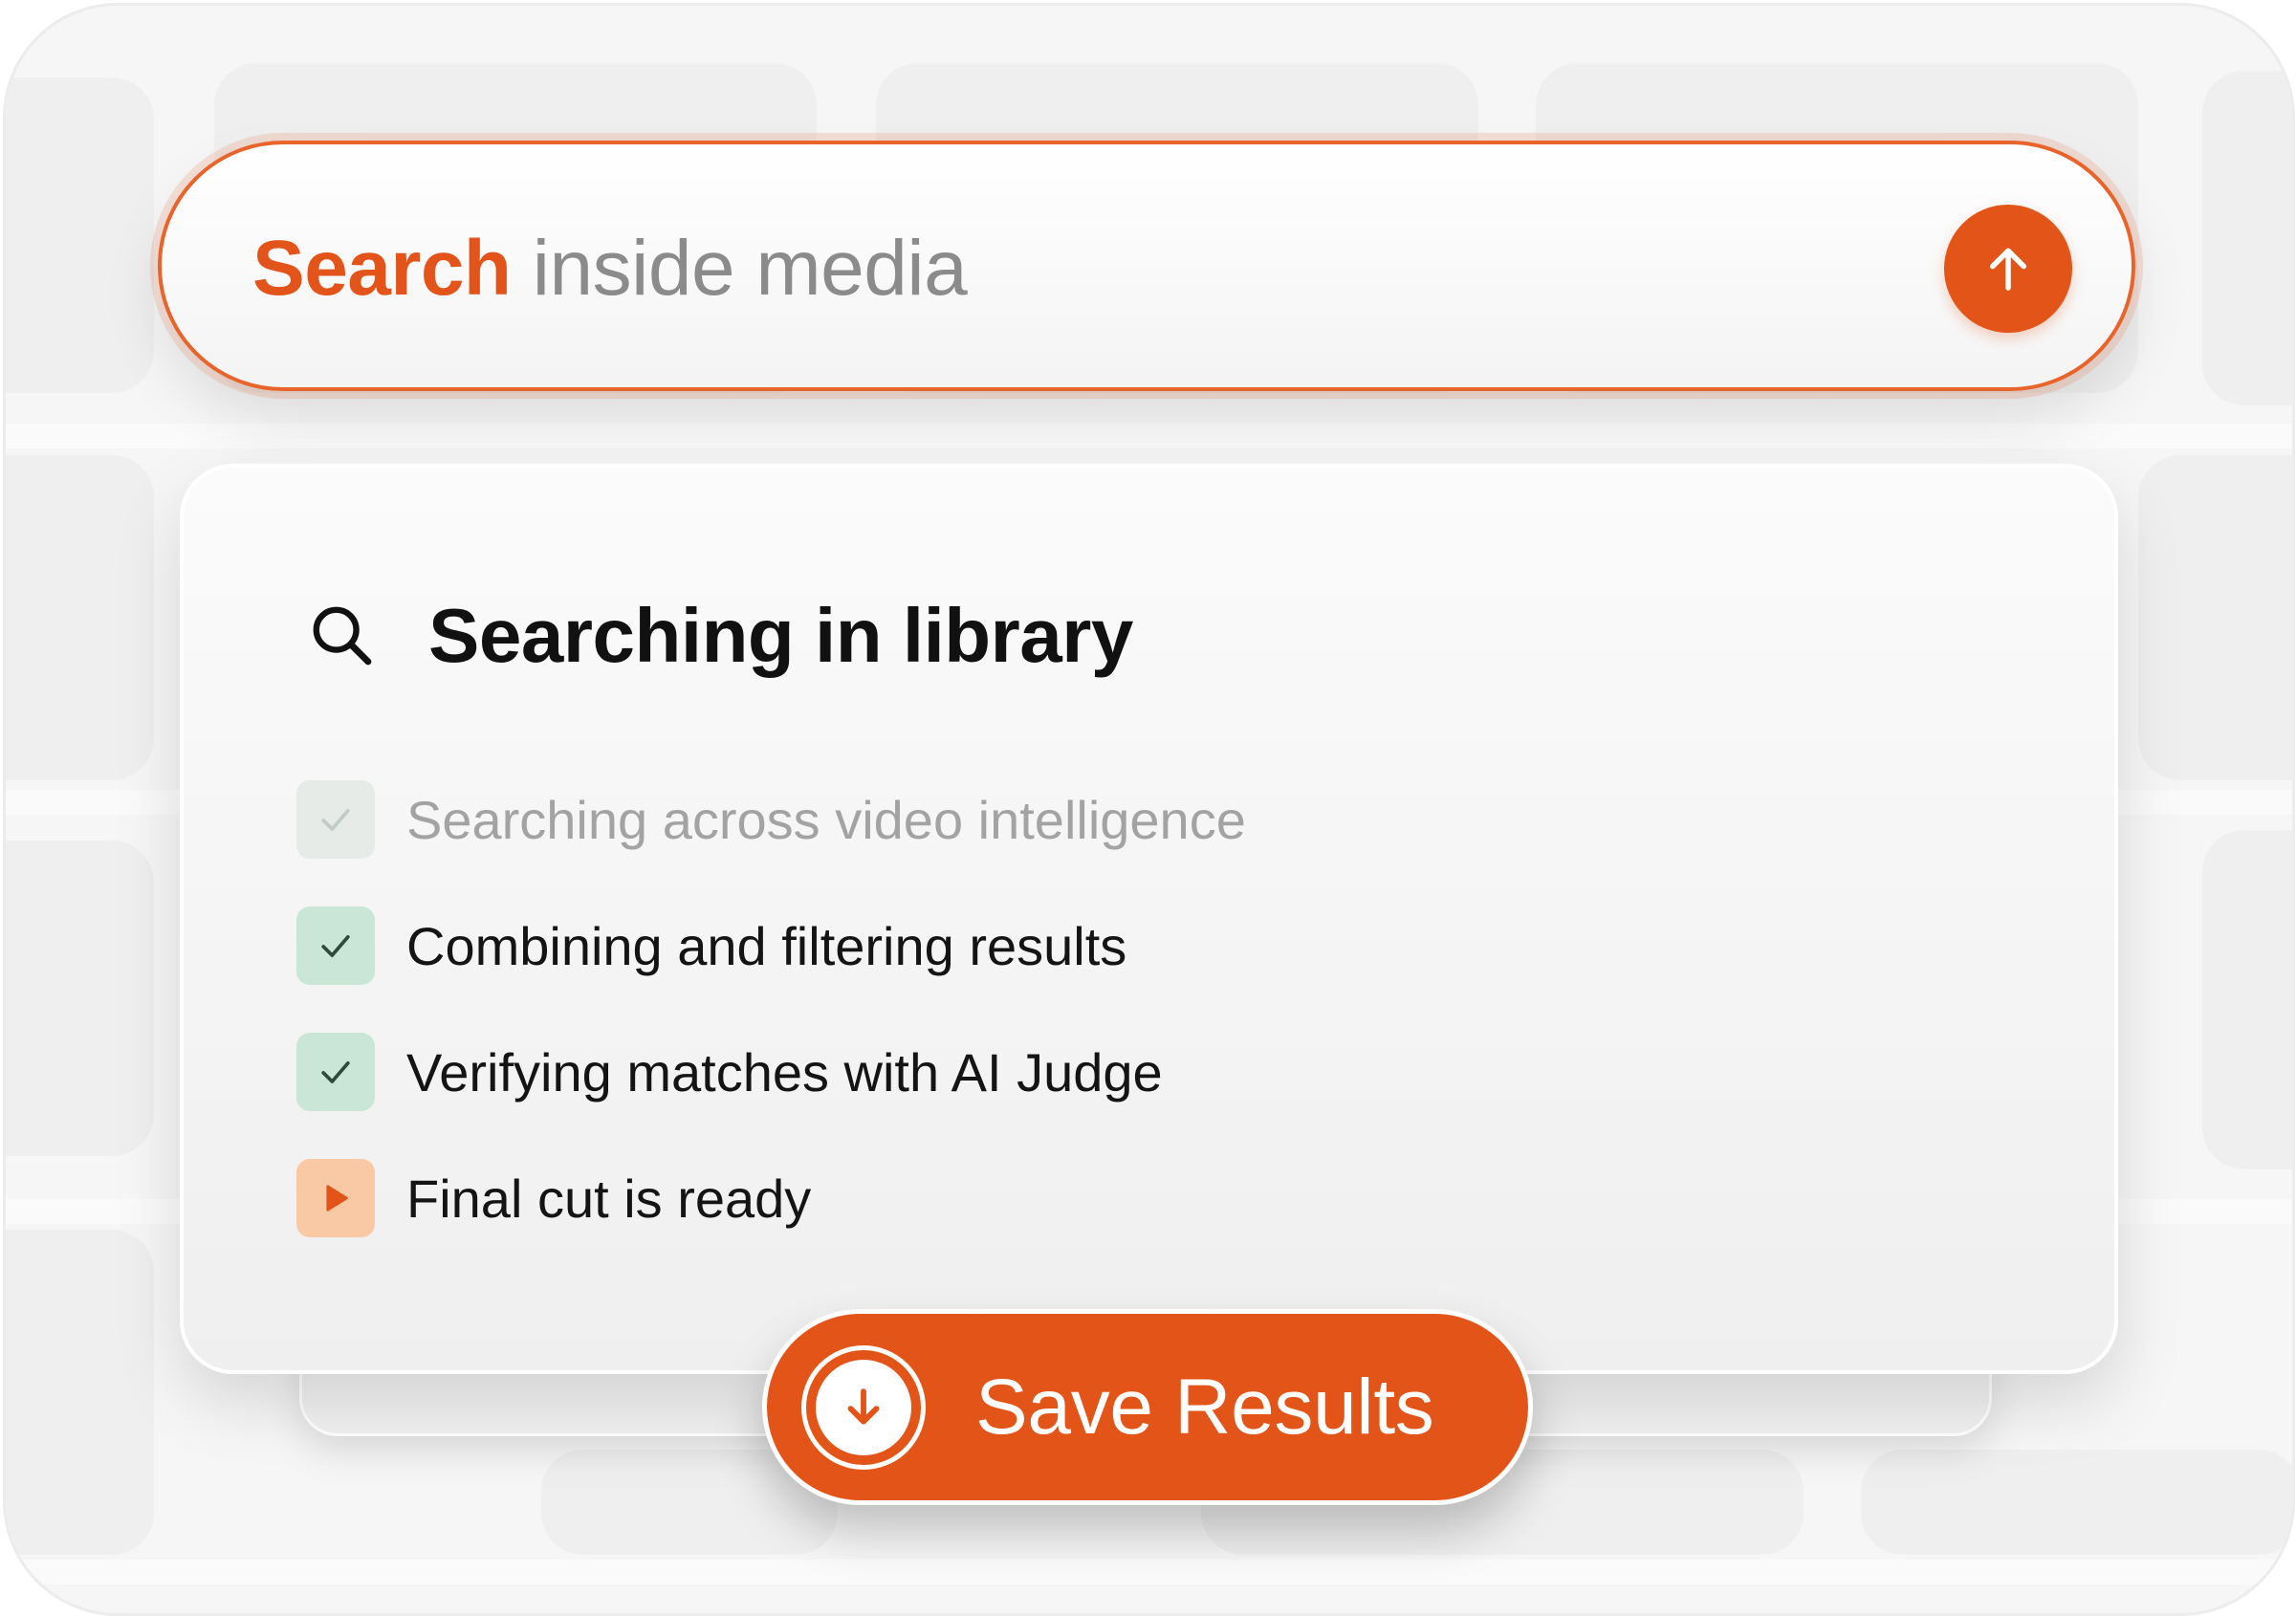 The image size is (2296, 1616). What do you see at coordinates (780, 635) in the screenshot?
I see `card-title: Searching in library` at bounding box center [780, 635].